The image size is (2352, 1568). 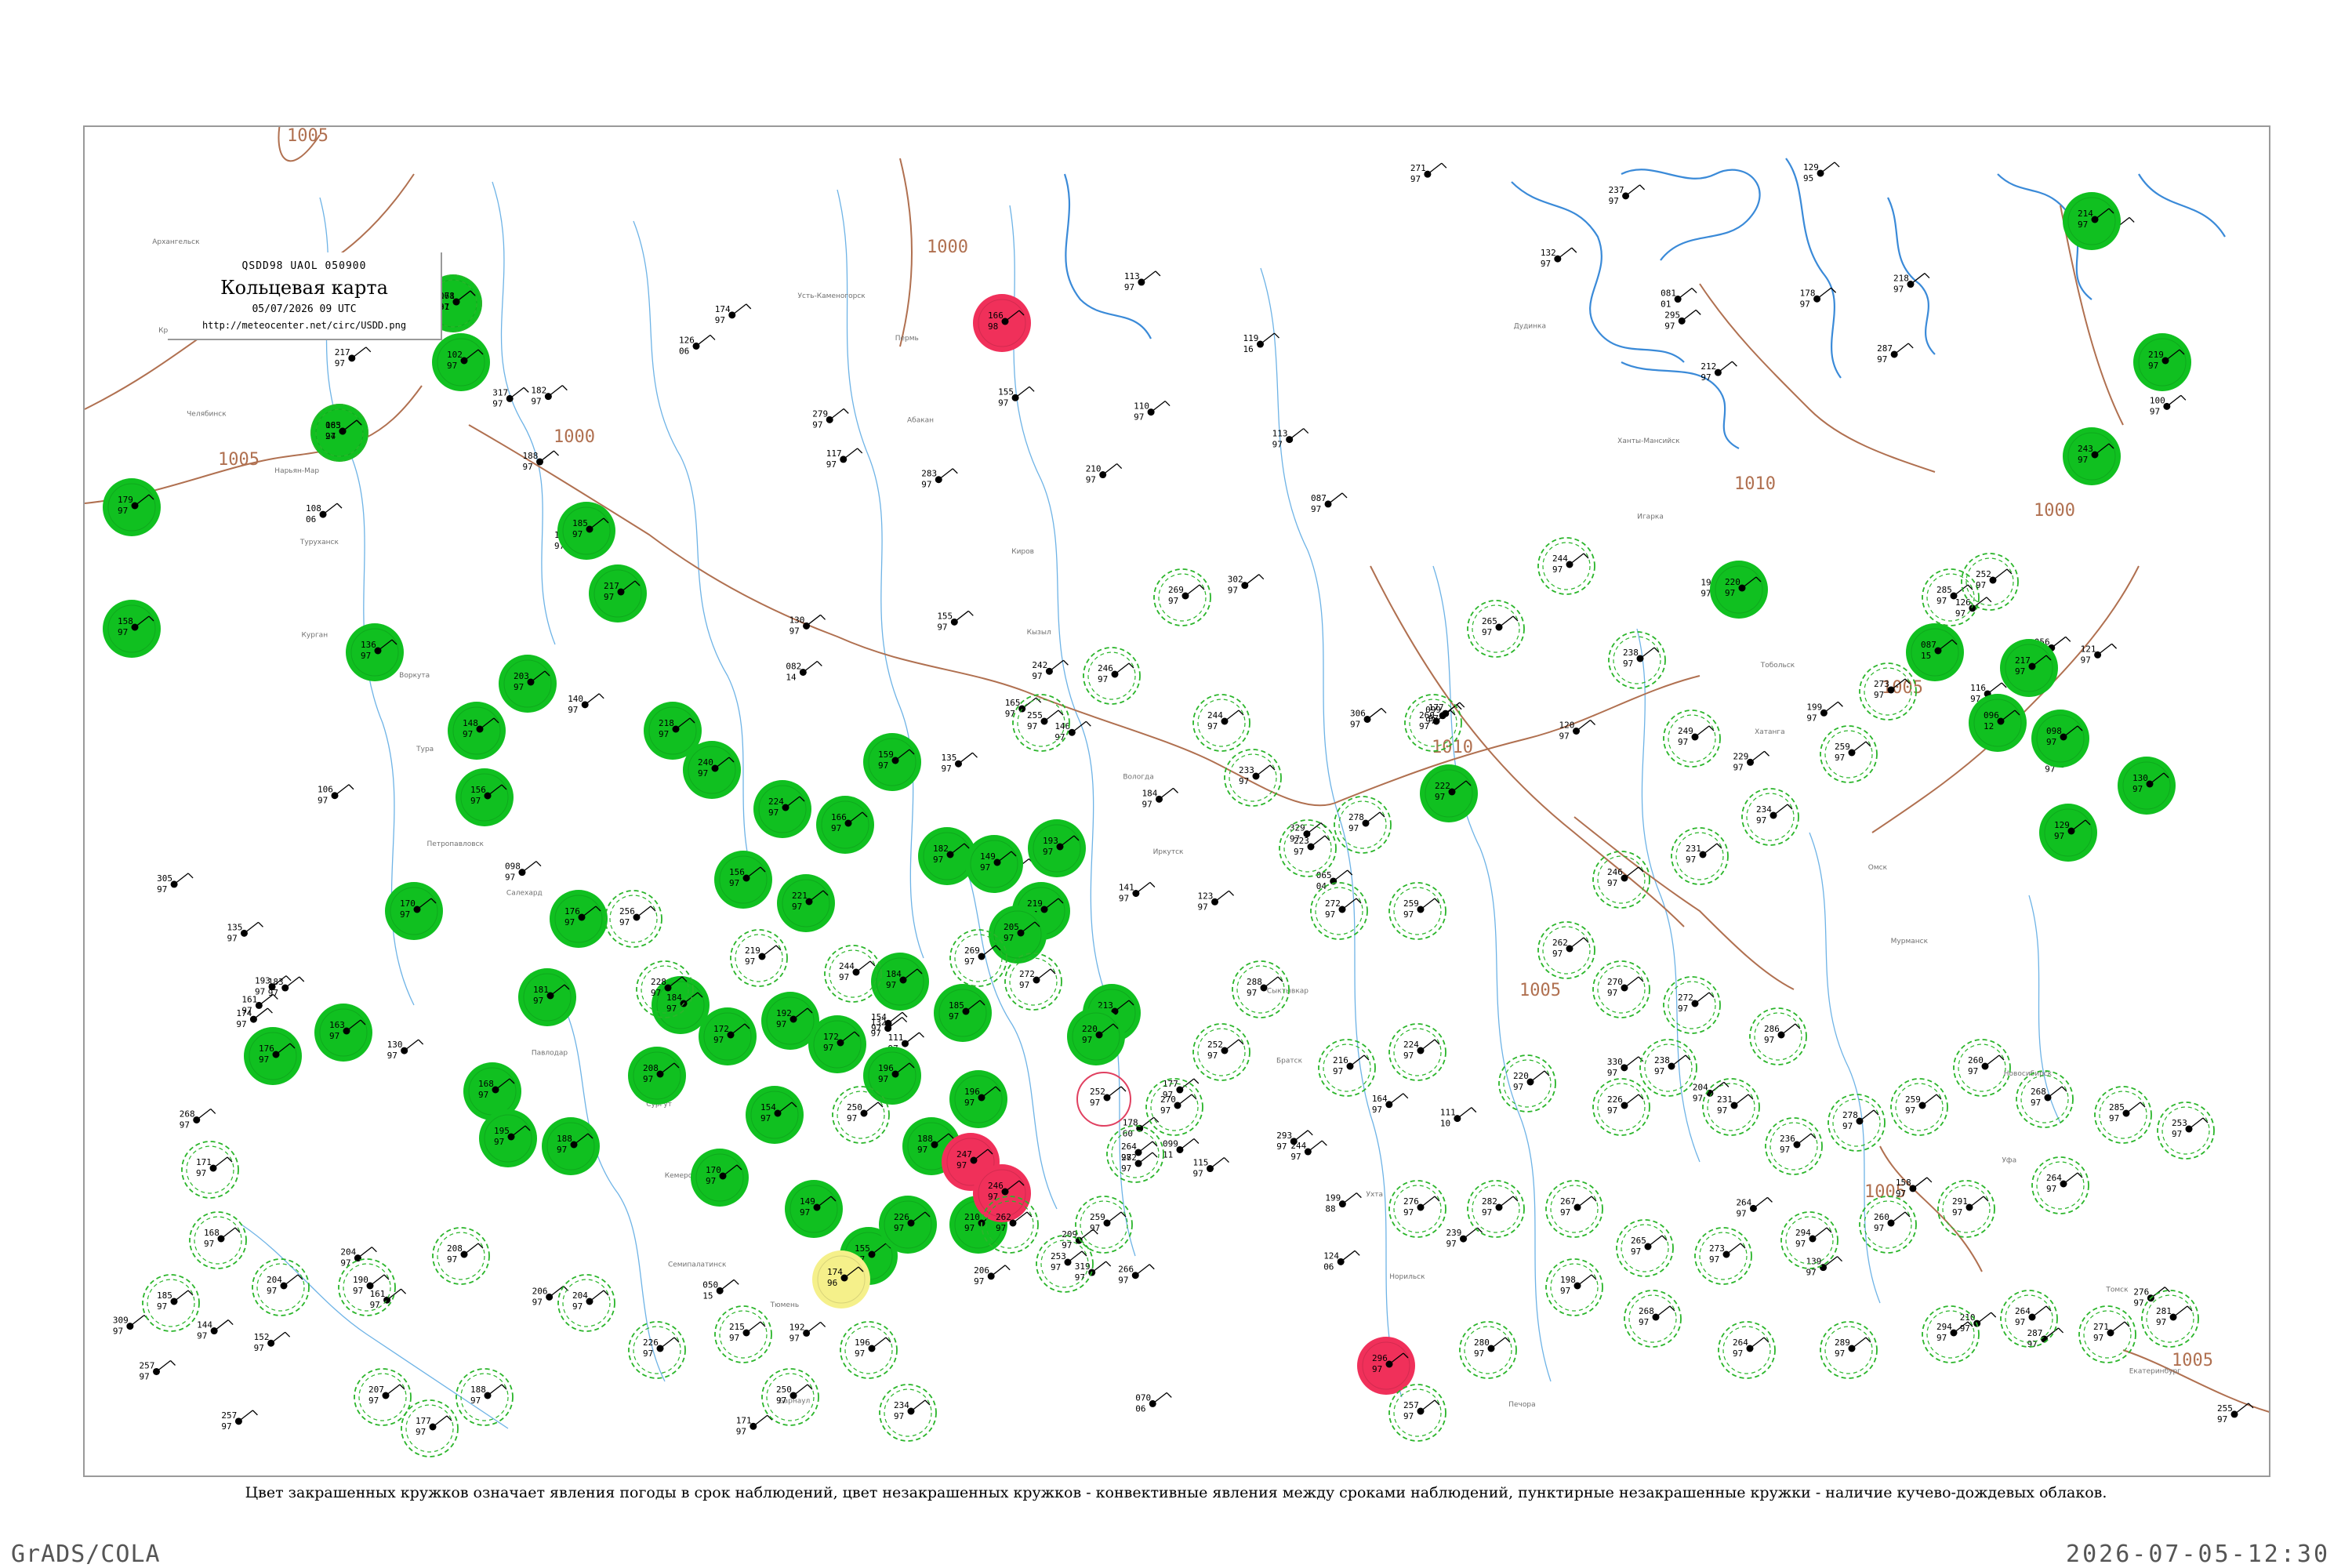 What do you see at coordinates (508, 1138) in the screenshot?
I see `weather-station-marked: 19597` at bounding box center [508, 1138].